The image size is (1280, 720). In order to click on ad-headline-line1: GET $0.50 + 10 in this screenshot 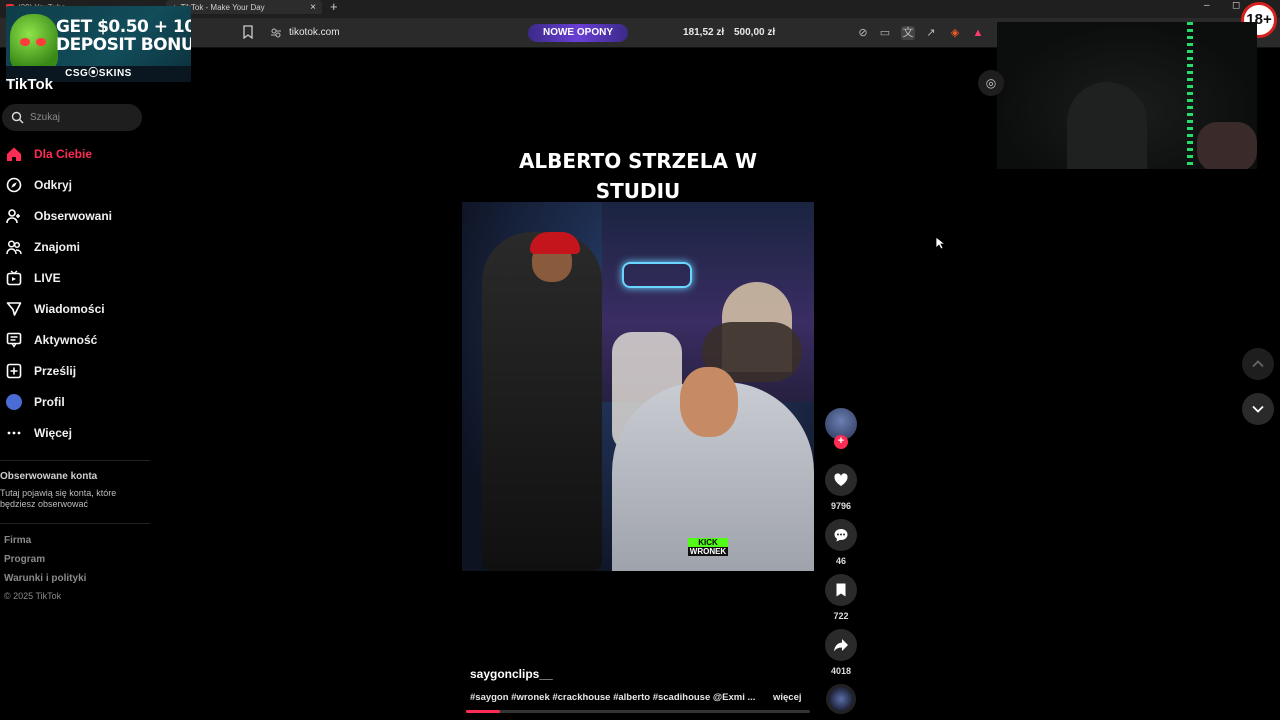, I will do `click(123, 27)`.